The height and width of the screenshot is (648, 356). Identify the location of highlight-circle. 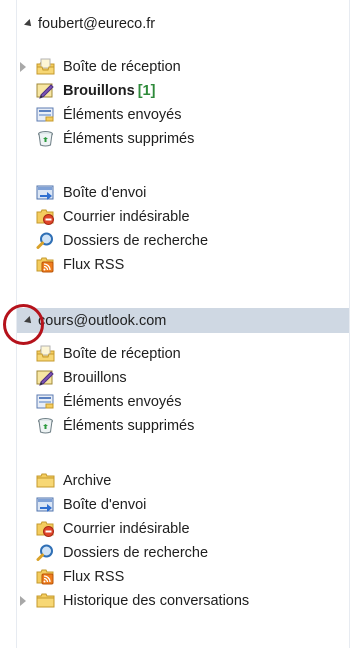
(23, 324).